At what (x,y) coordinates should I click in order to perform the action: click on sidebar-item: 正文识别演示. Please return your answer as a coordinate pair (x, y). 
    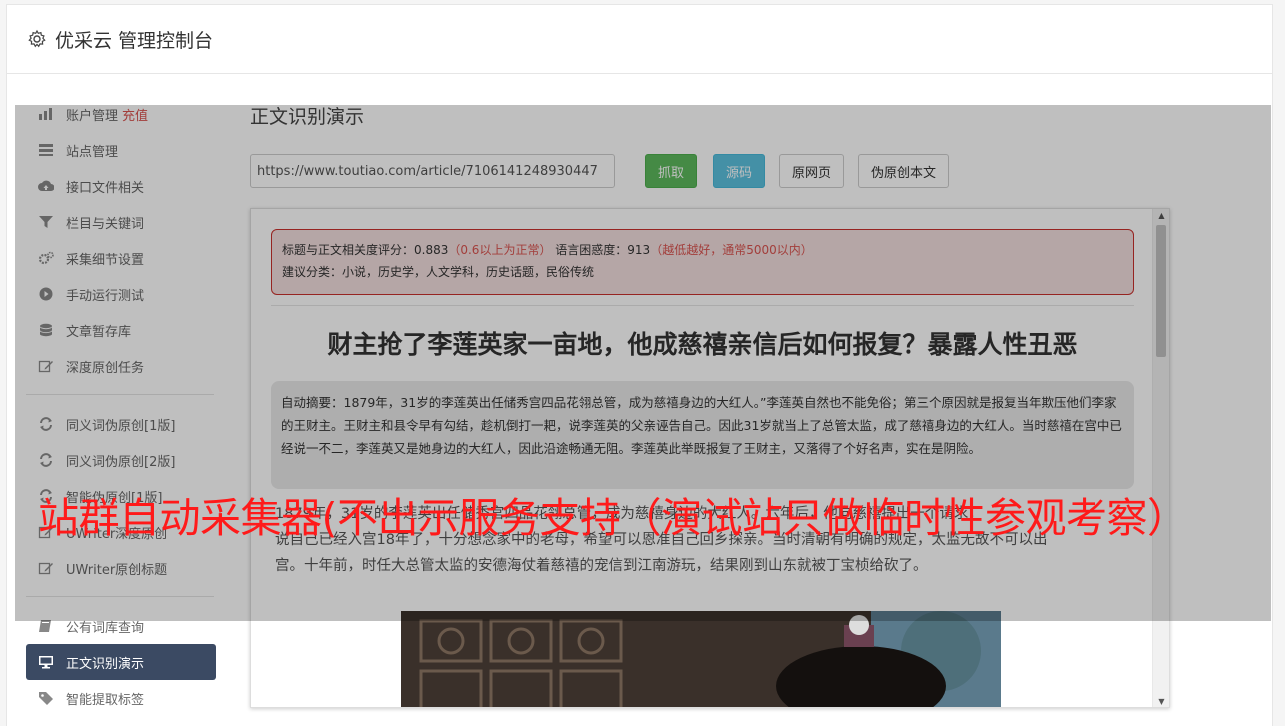
    Looking at the image, I should click on (121, 662).